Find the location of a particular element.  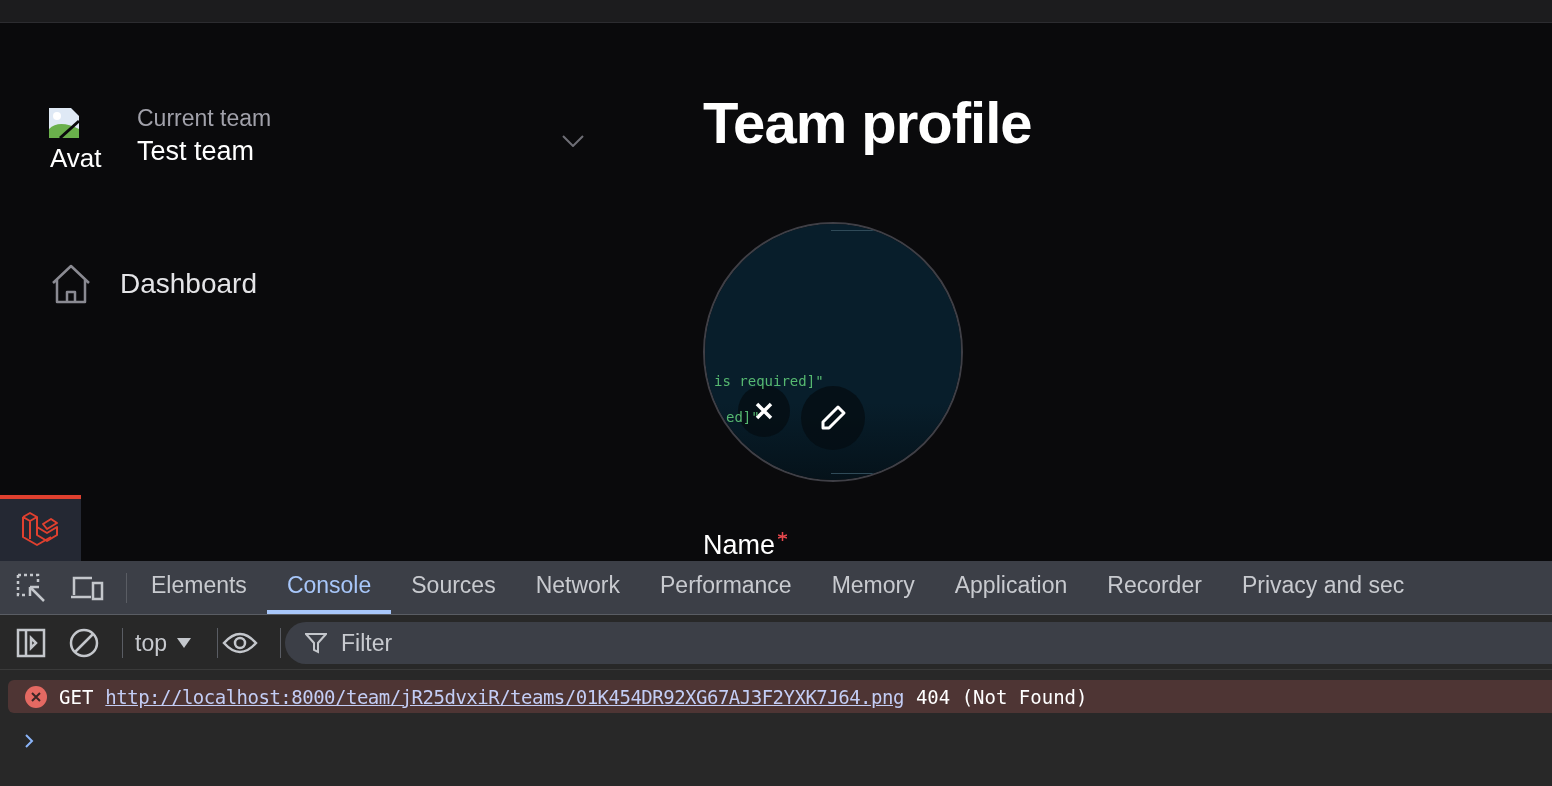

eye-icon is located at coordinates (240, 643).